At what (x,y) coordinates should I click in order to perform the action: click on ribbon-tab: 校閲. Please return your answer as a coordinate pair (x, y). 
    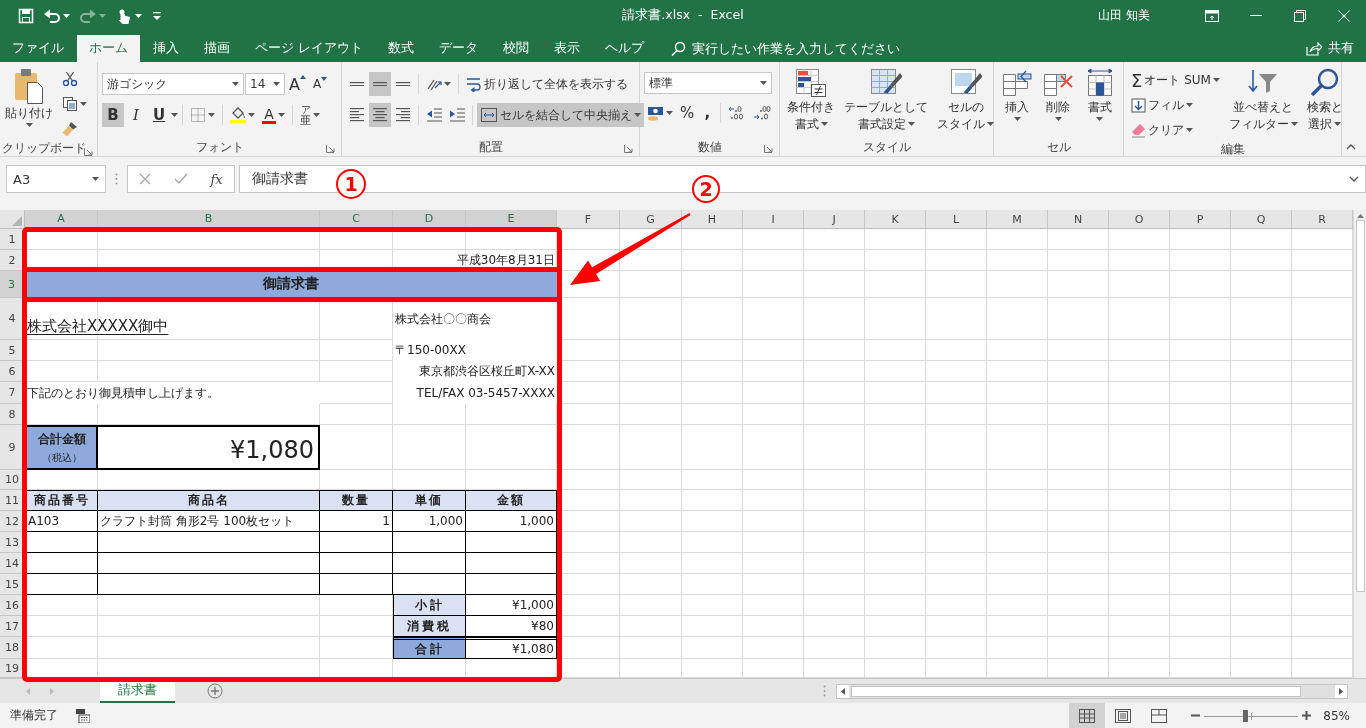
    Looking at the image, I should click on (516, 48).